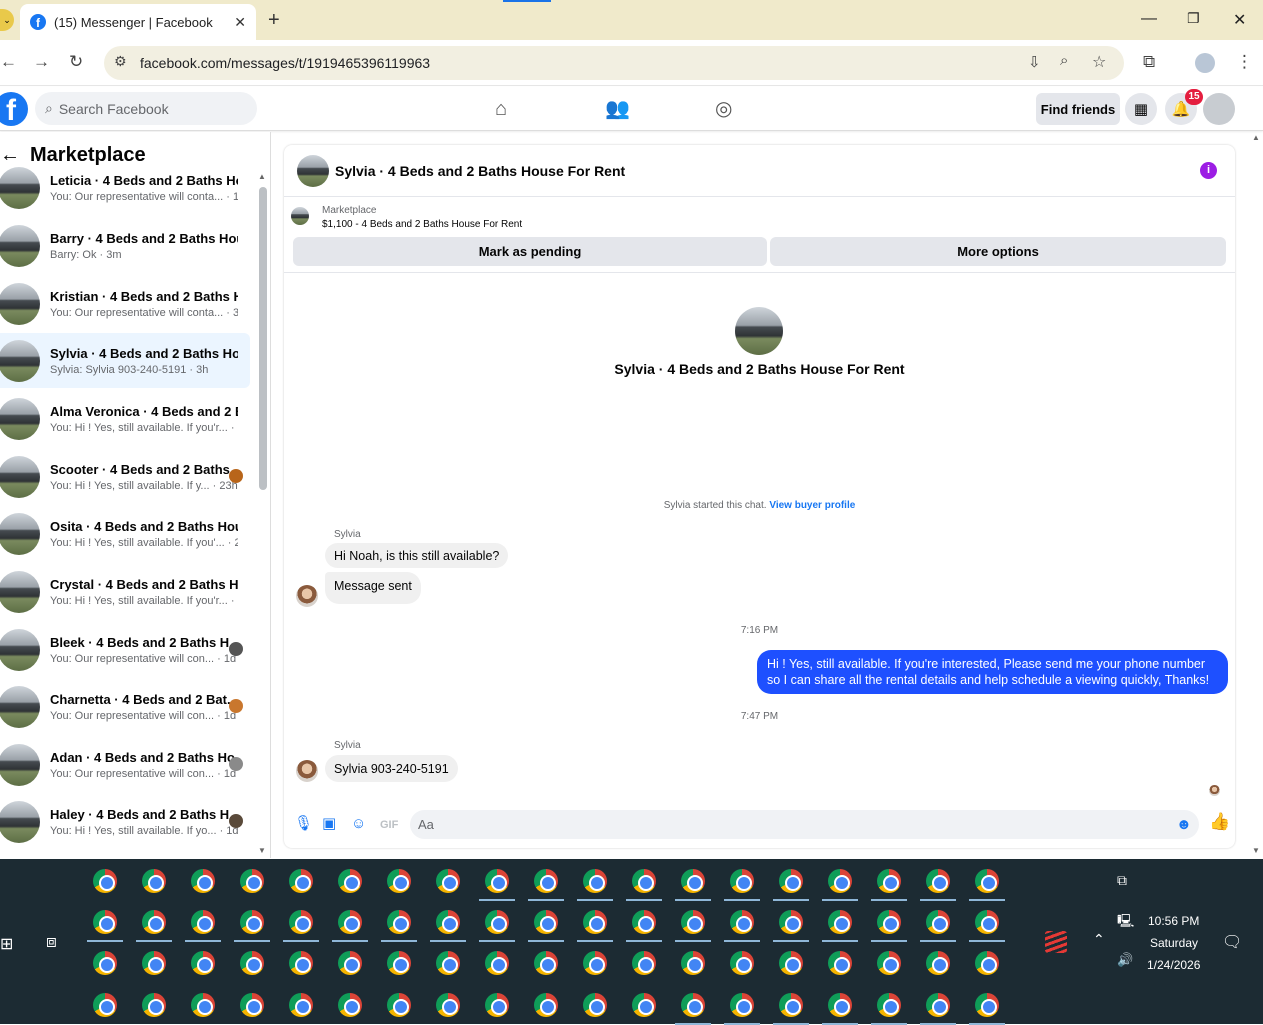 The width and height of the screenshot is (1263, 1025). What do you see at coordinates (1174, 943) in the screenshot?
I see `clock-day: Saturday` at bounding box center [1174, 943].